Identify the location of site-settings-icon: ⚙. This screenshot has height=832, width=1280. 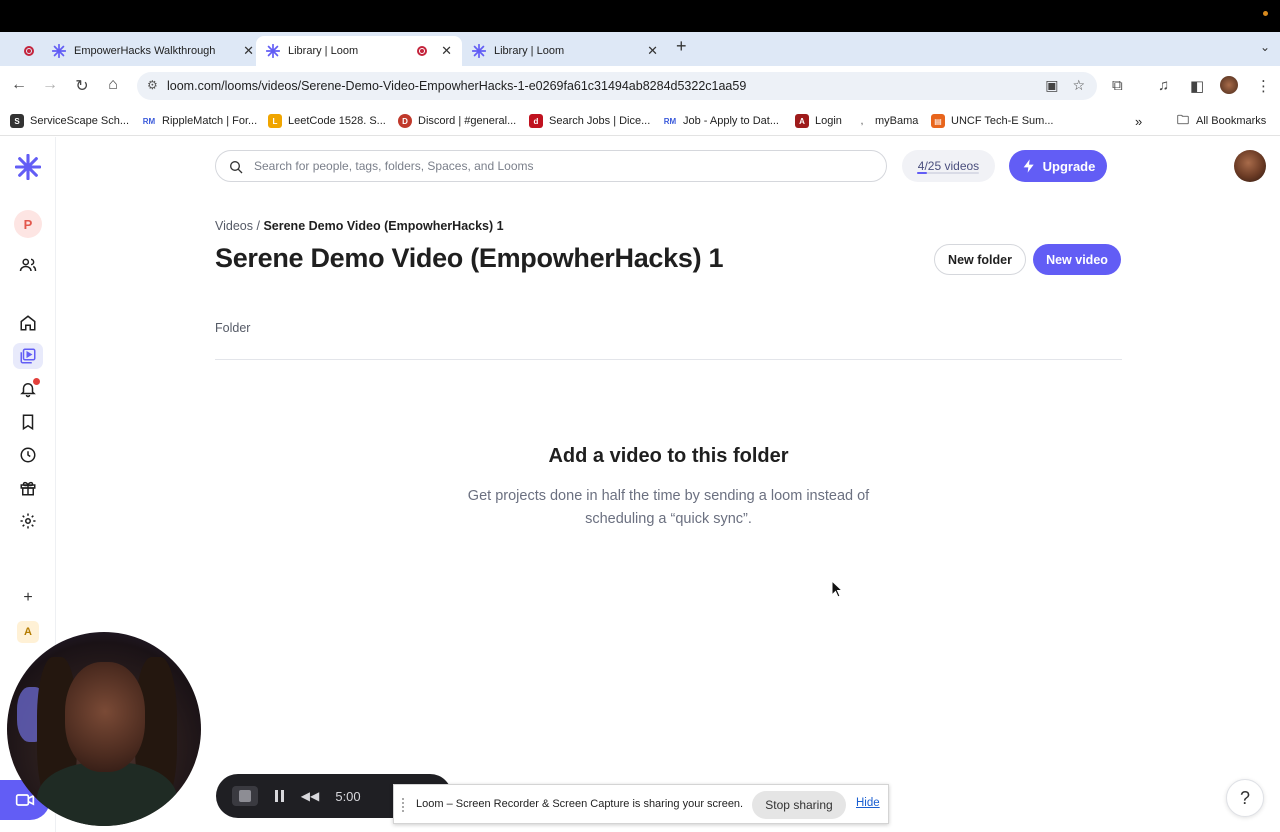
(152, 85).